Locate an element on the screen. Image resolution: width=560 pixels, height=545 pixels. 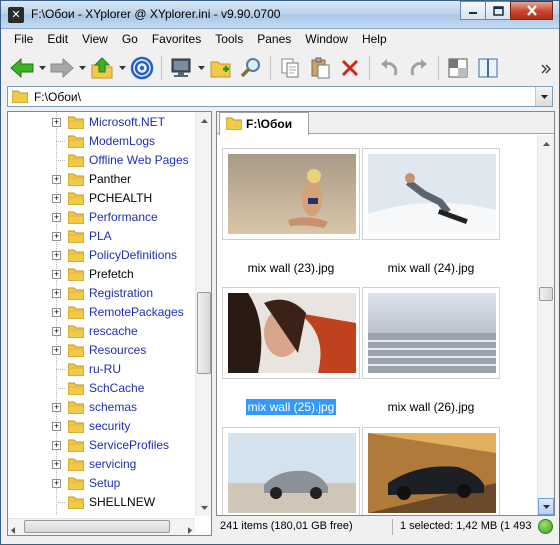
address-input: F:\Обои\ is located at coordinates (57, 97).